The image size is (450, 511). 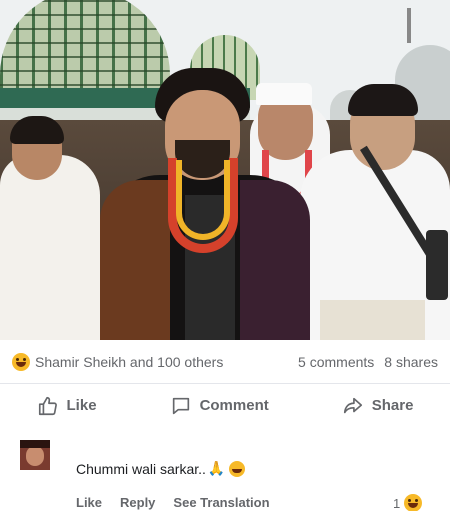 I want to click on see-translation-link: See Translation, so click(x=221, y=502).